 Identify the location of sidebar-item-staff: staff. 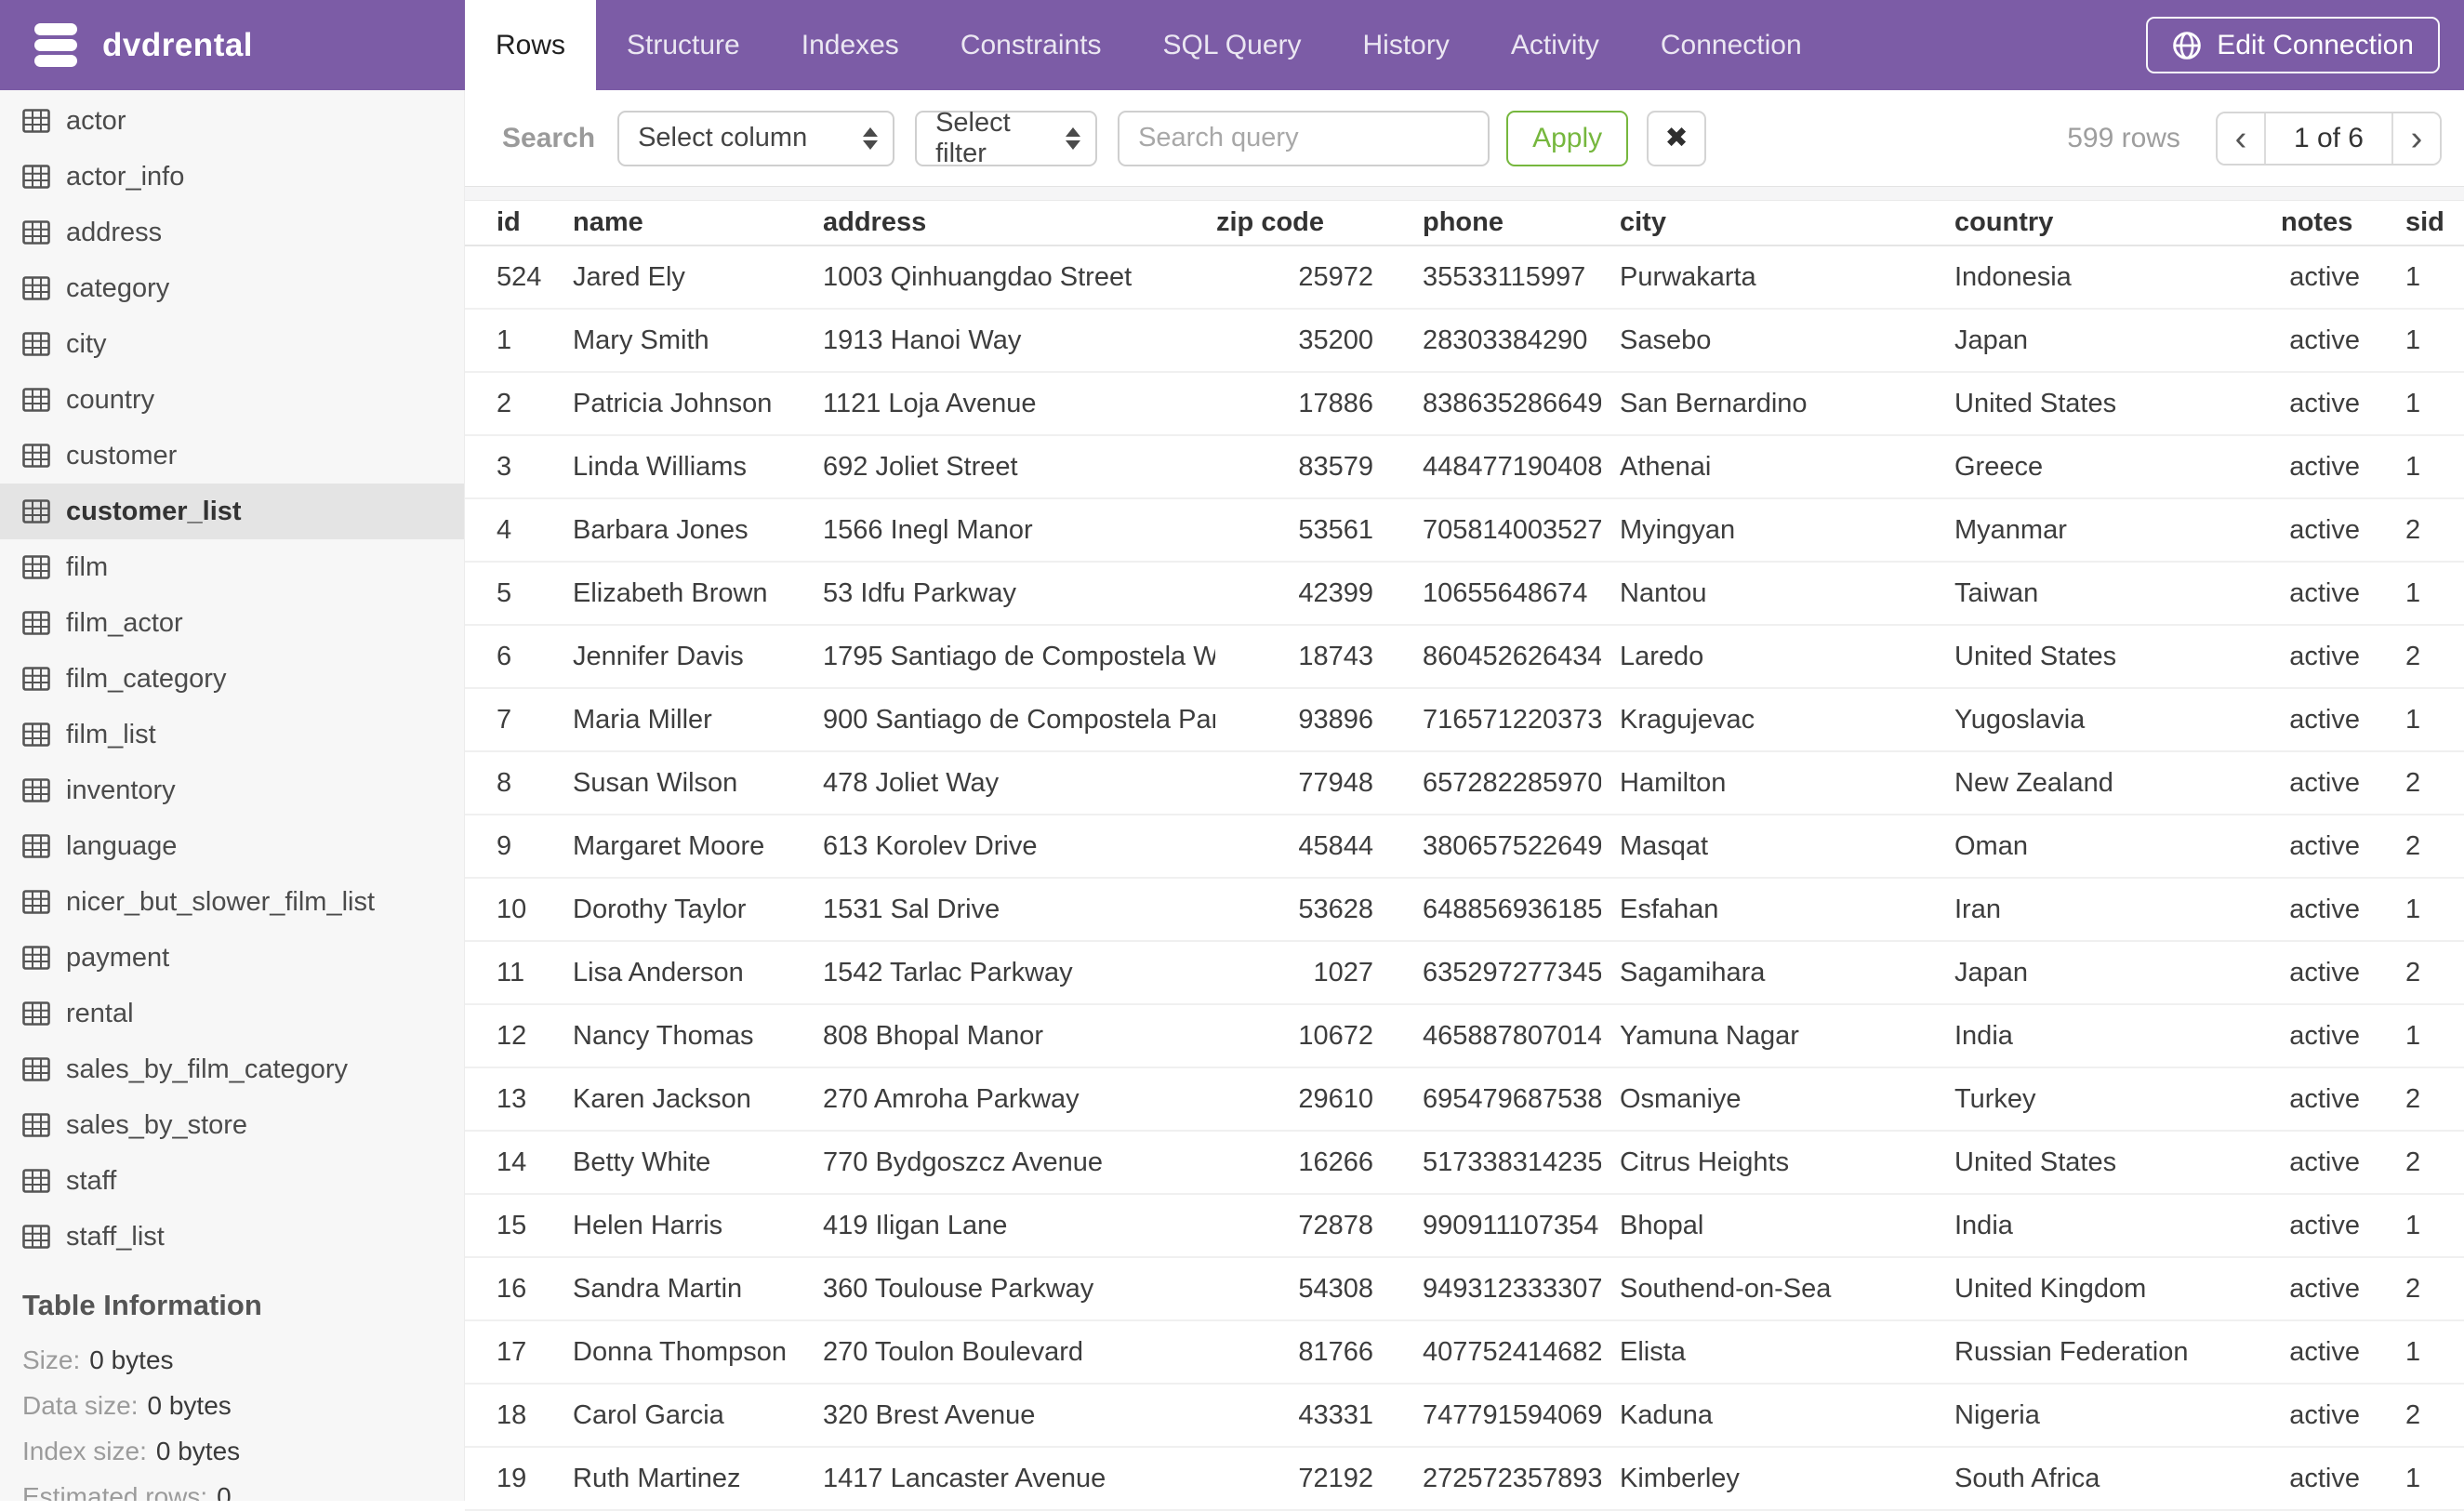
(232, 1181).